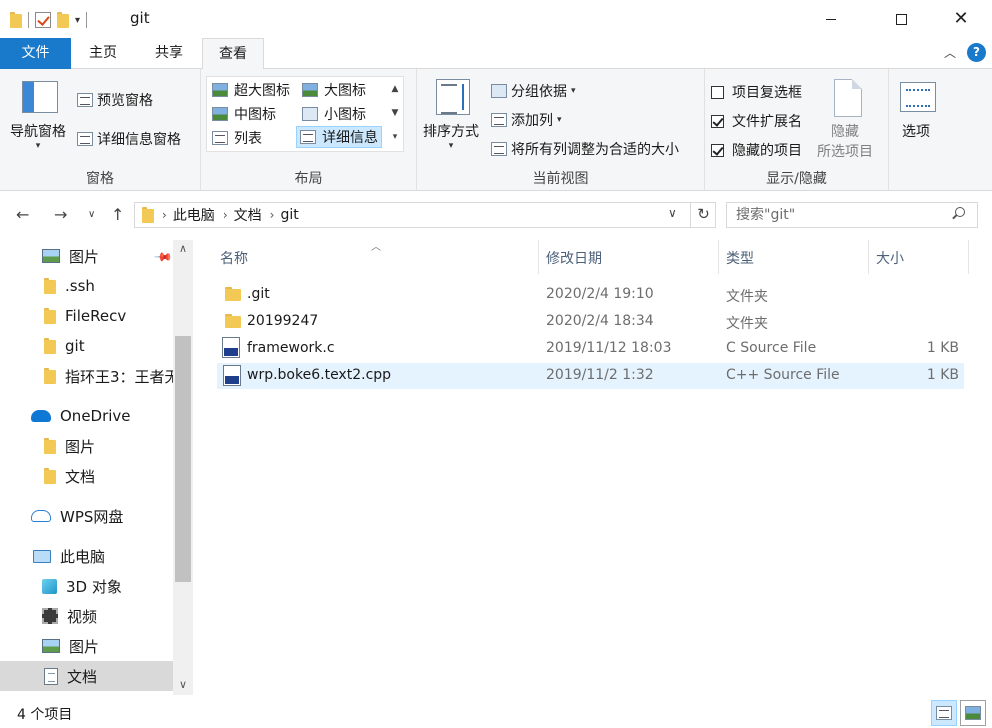 This screenshot has width=992, height=728. I want to click on tab-share: 共享, so click(169, 53).